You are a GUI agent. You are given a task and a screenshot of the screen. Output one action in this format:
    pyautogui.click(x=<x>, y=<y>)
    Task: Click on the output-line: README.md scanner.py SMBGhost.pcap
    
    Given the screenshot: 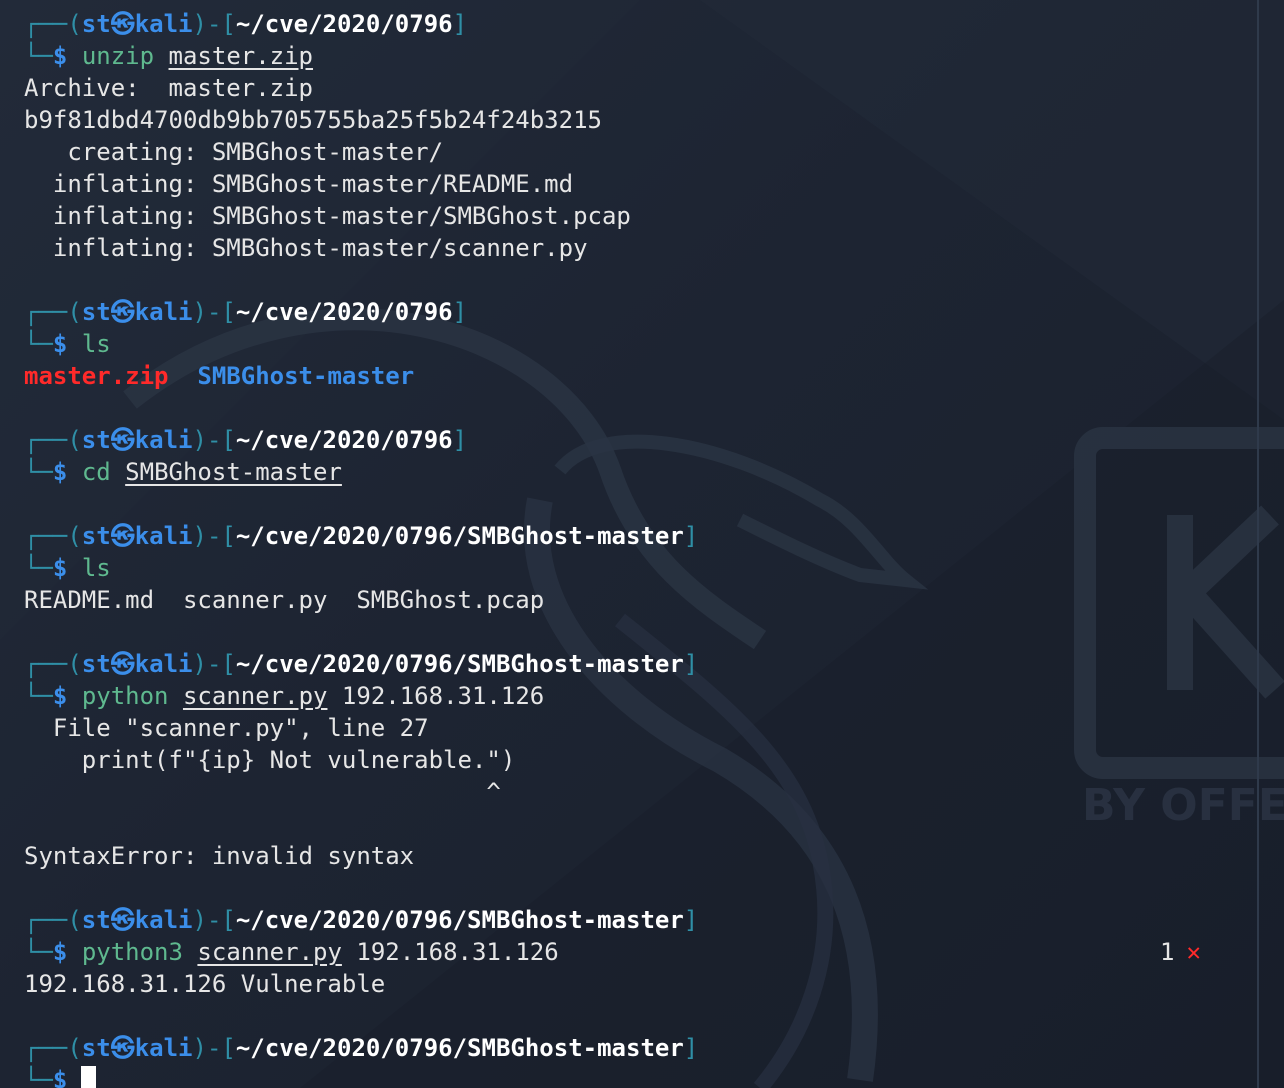 What is the action you would take?
    pyautogui.click(x=644, y=600)
    